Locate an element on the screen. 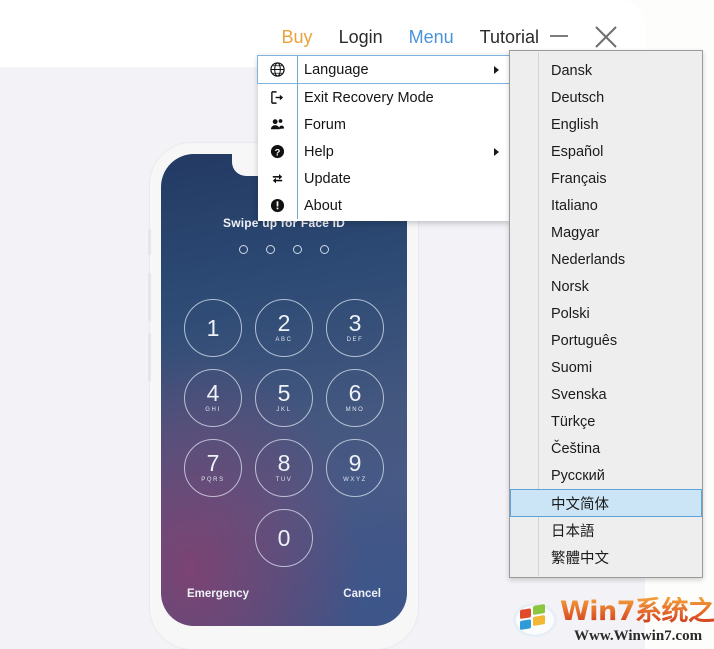 The width and height of the screenshot is (714, 649). language-item: Nederlands is located at coordinates (606, 259).